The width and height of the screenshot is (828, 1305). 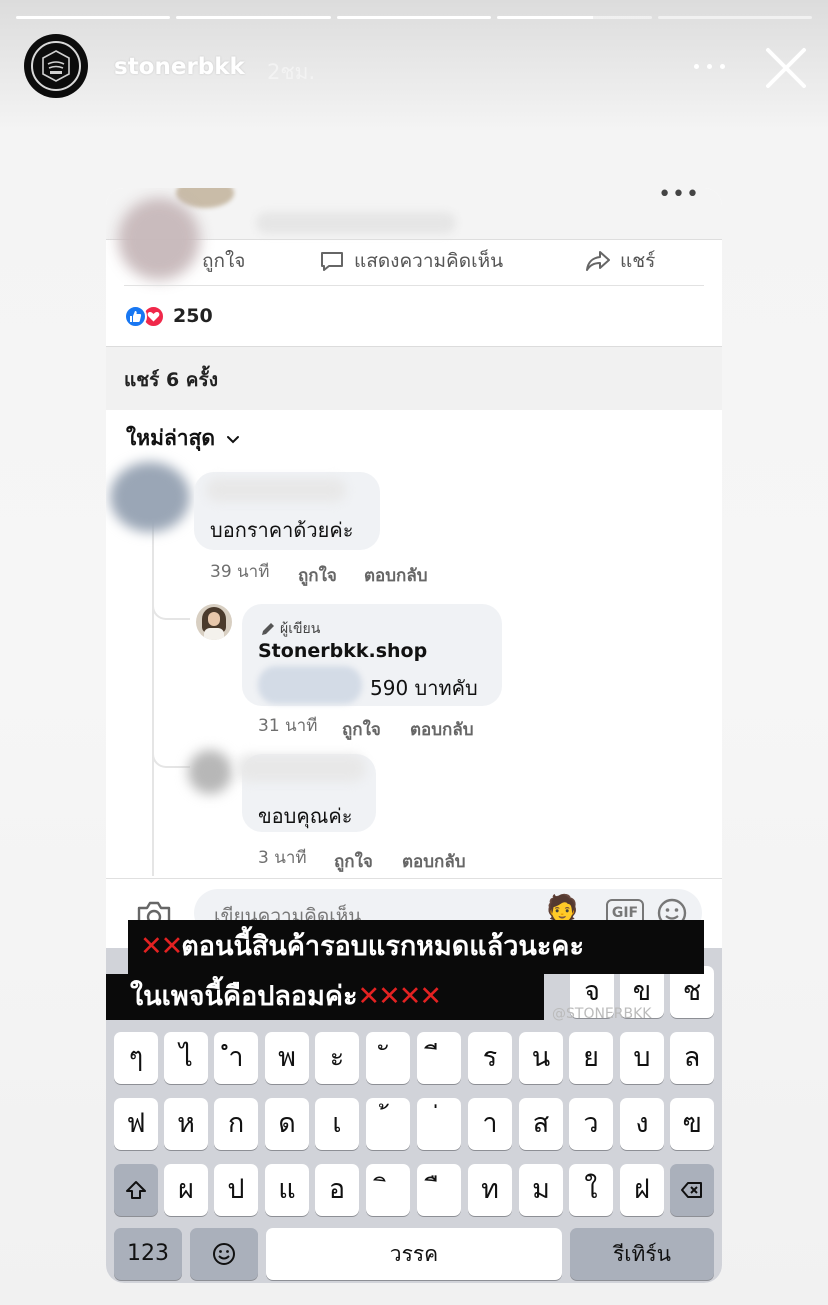 I want to click on key: ห, so click(x=186, y=1124).